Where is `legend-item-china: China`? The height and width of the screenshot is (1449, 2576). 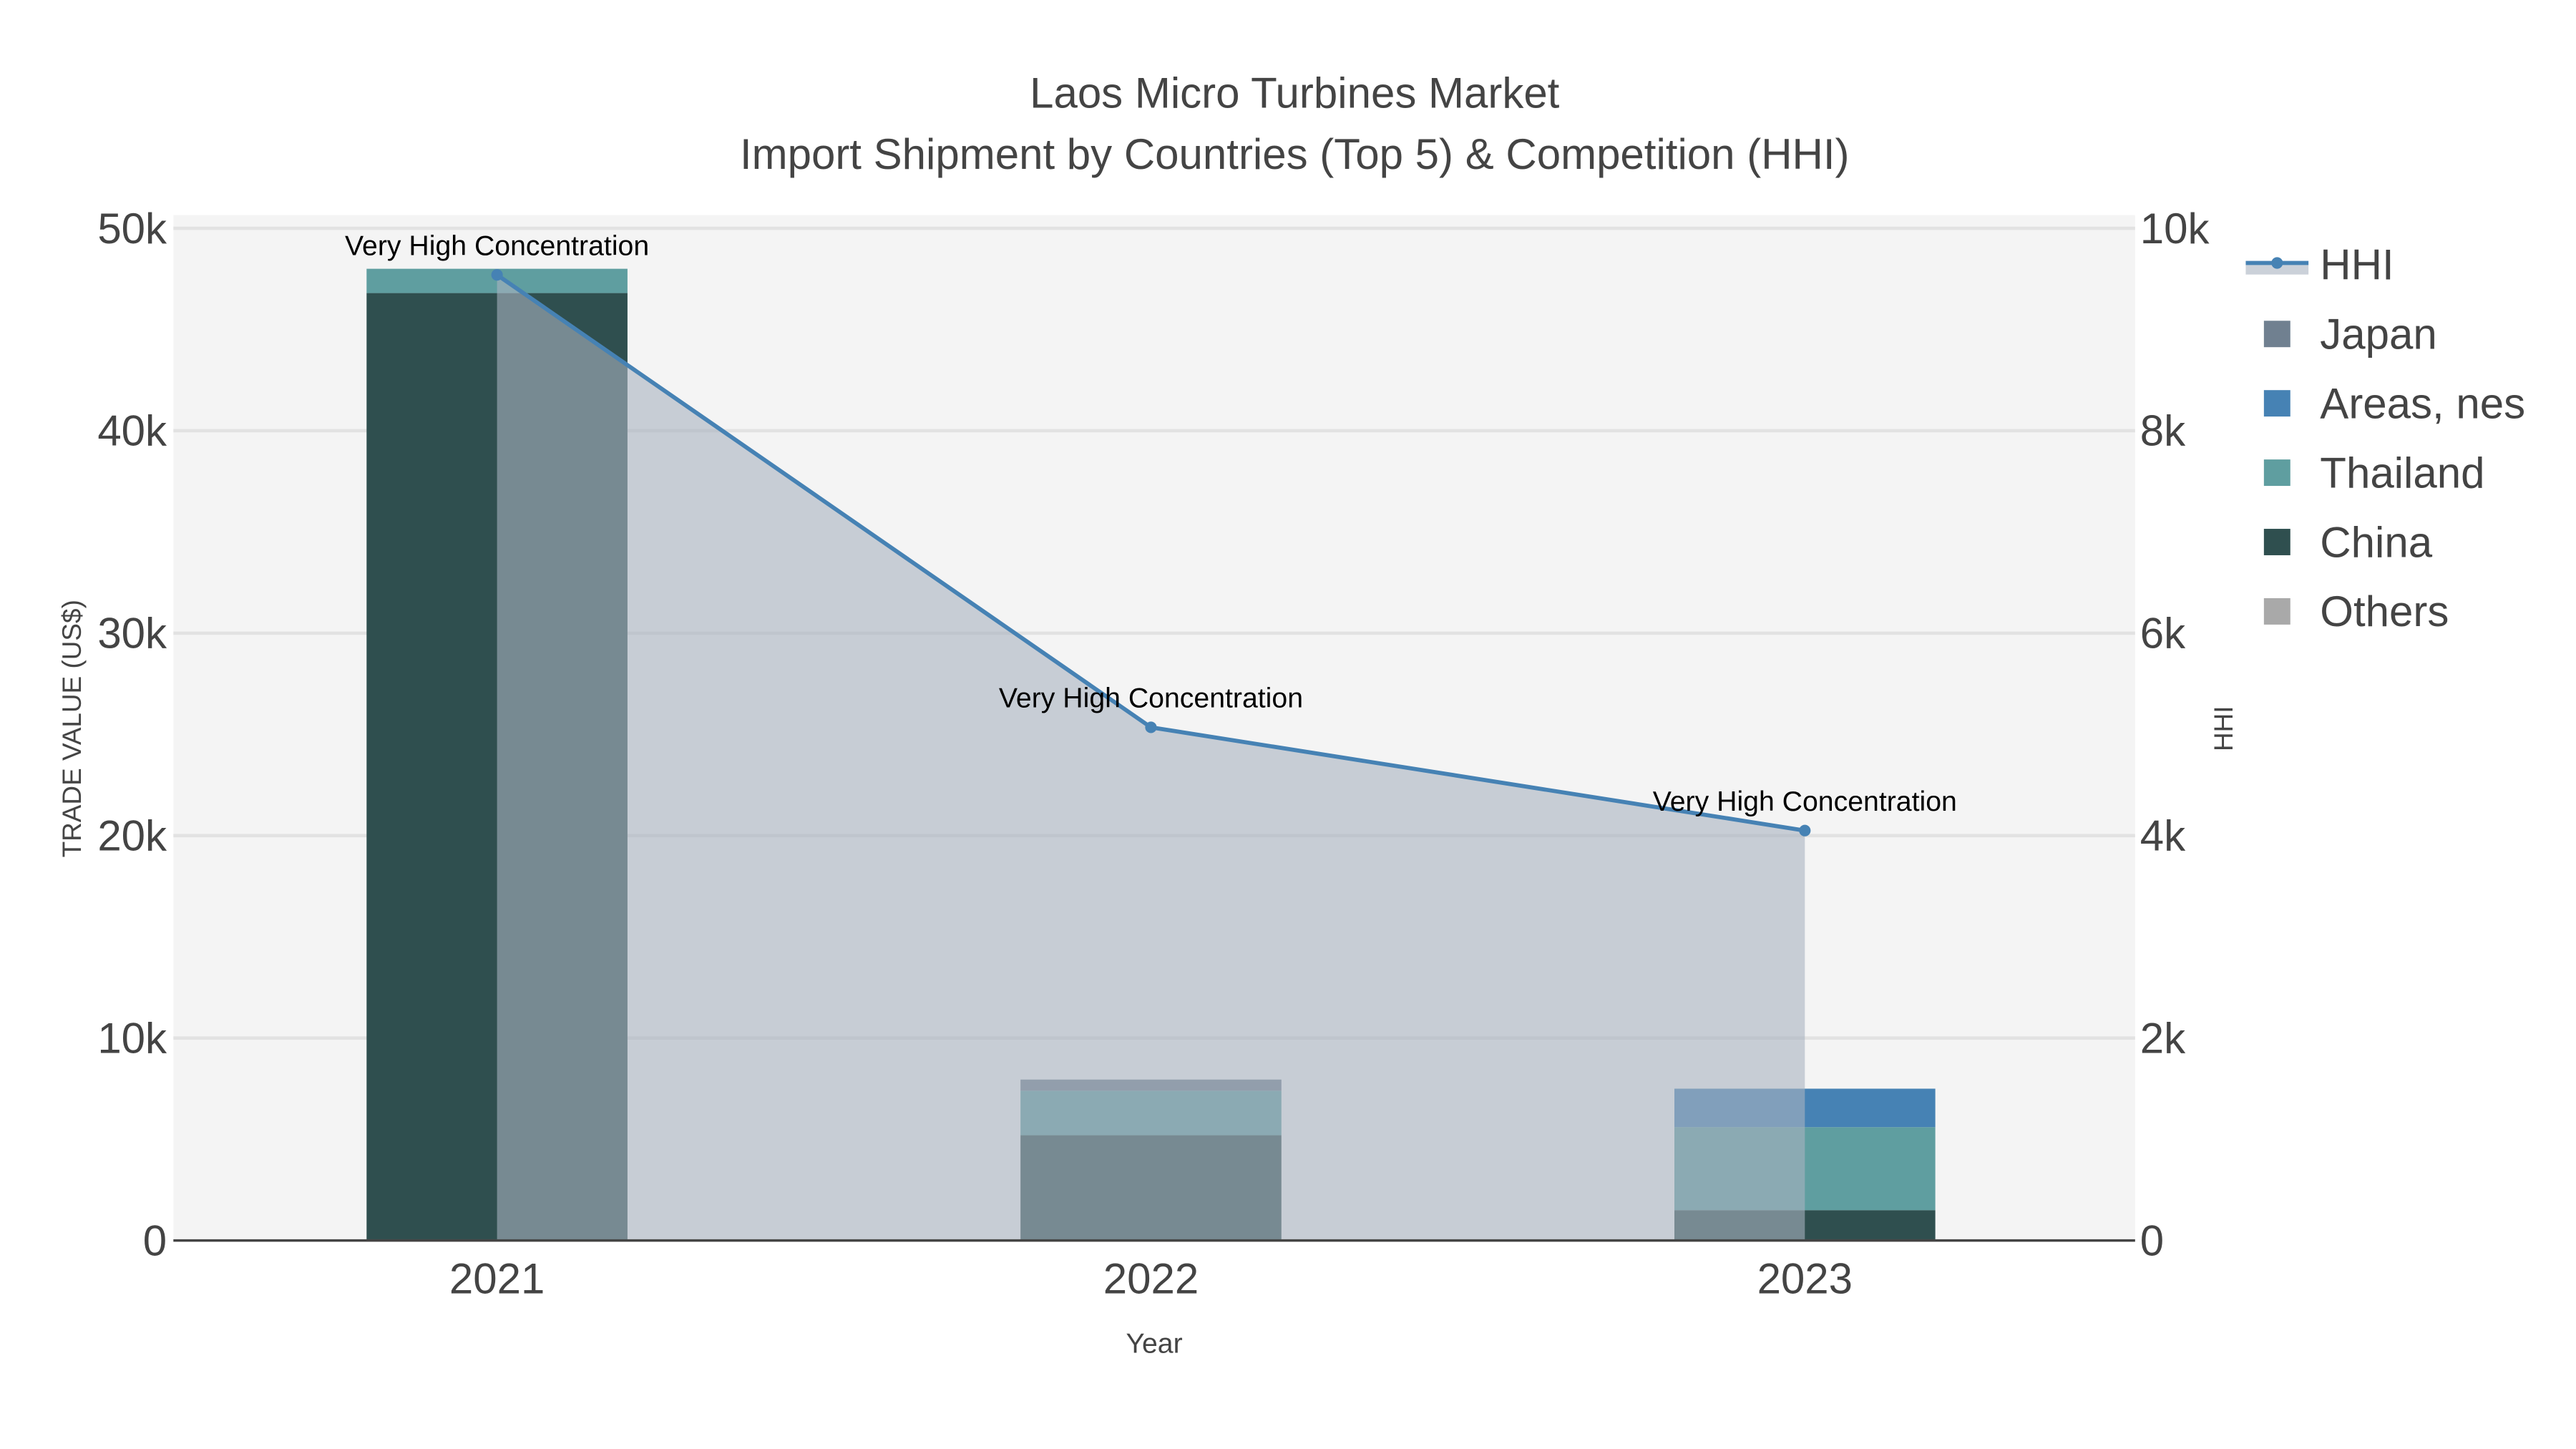 legend-item-china: China is located at coordinates (2348, 542).